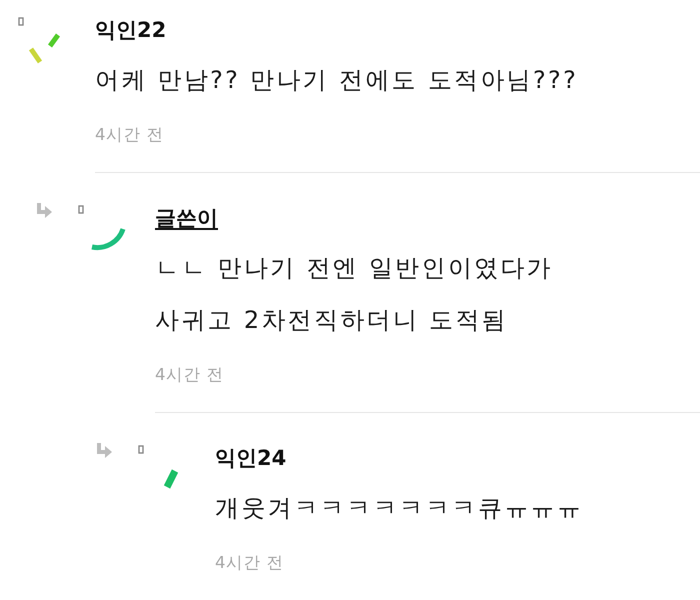 This screenshot has width=700, height=600. I want to click on comment-author: 익인22, so click(130, 30).